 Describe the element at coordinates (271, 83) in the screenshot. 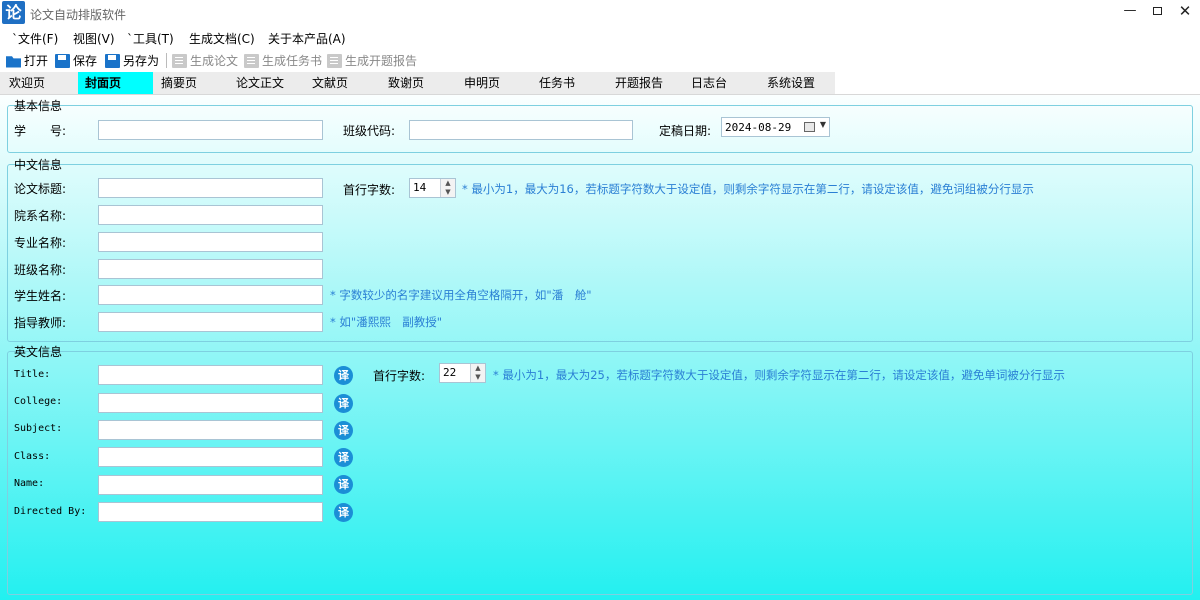

I see `tab-body: 论文正文` at that location.